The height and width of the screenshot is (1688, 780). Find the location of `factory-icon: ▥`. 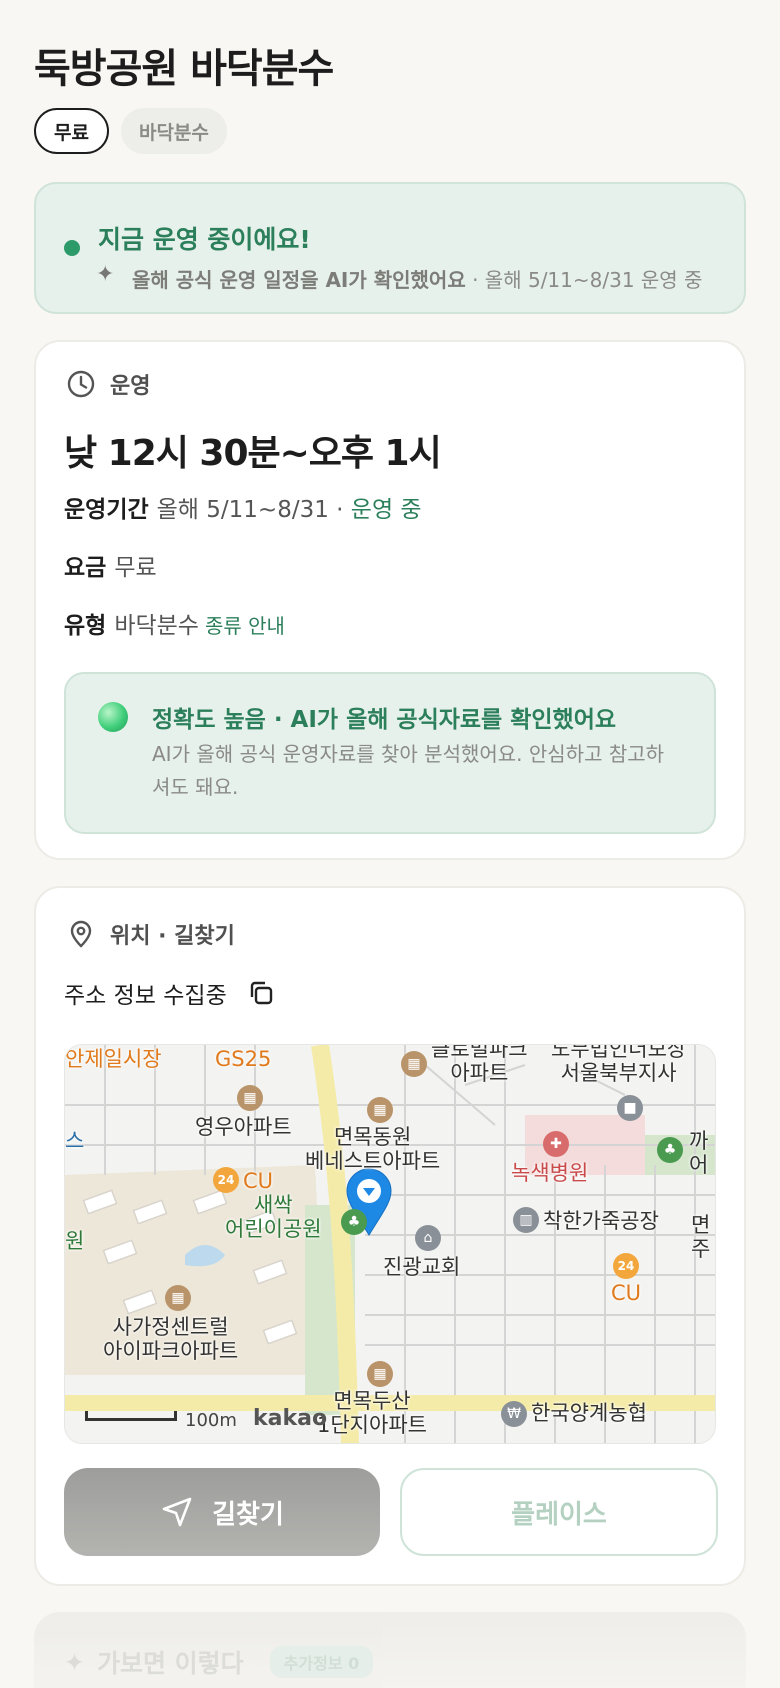

factory-icon: ▥ is located at coordinates (526, 1220).